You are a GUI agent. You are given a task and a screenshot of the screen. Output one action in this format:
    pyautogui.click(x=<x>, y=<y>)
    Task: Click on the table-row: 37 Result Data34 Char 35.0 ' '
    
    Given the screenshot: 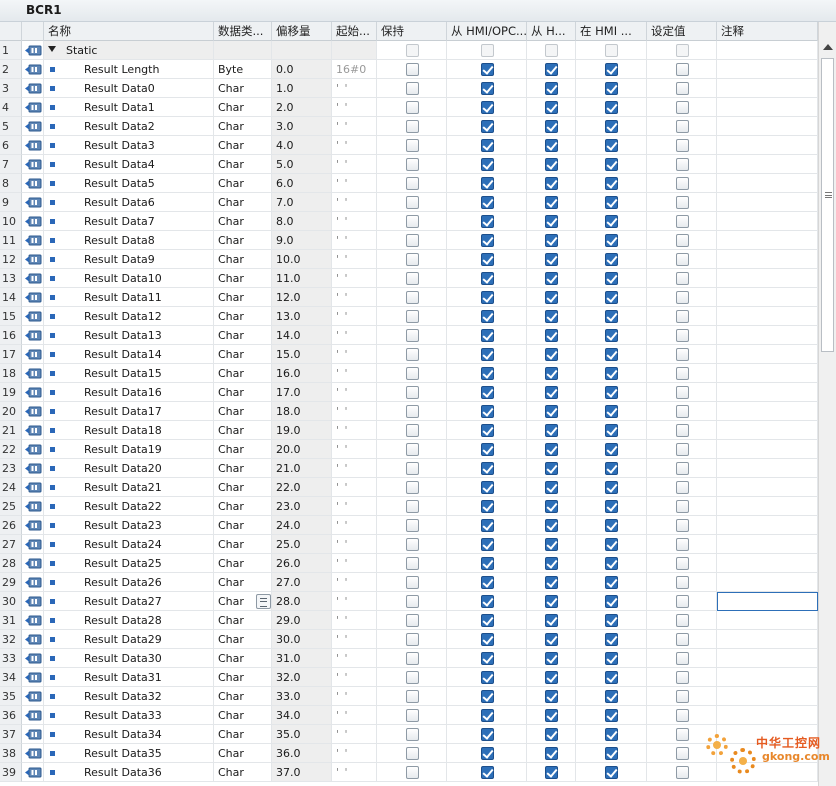 What is the action you would take?
    pyautogui.click(x=409, y=734)
    